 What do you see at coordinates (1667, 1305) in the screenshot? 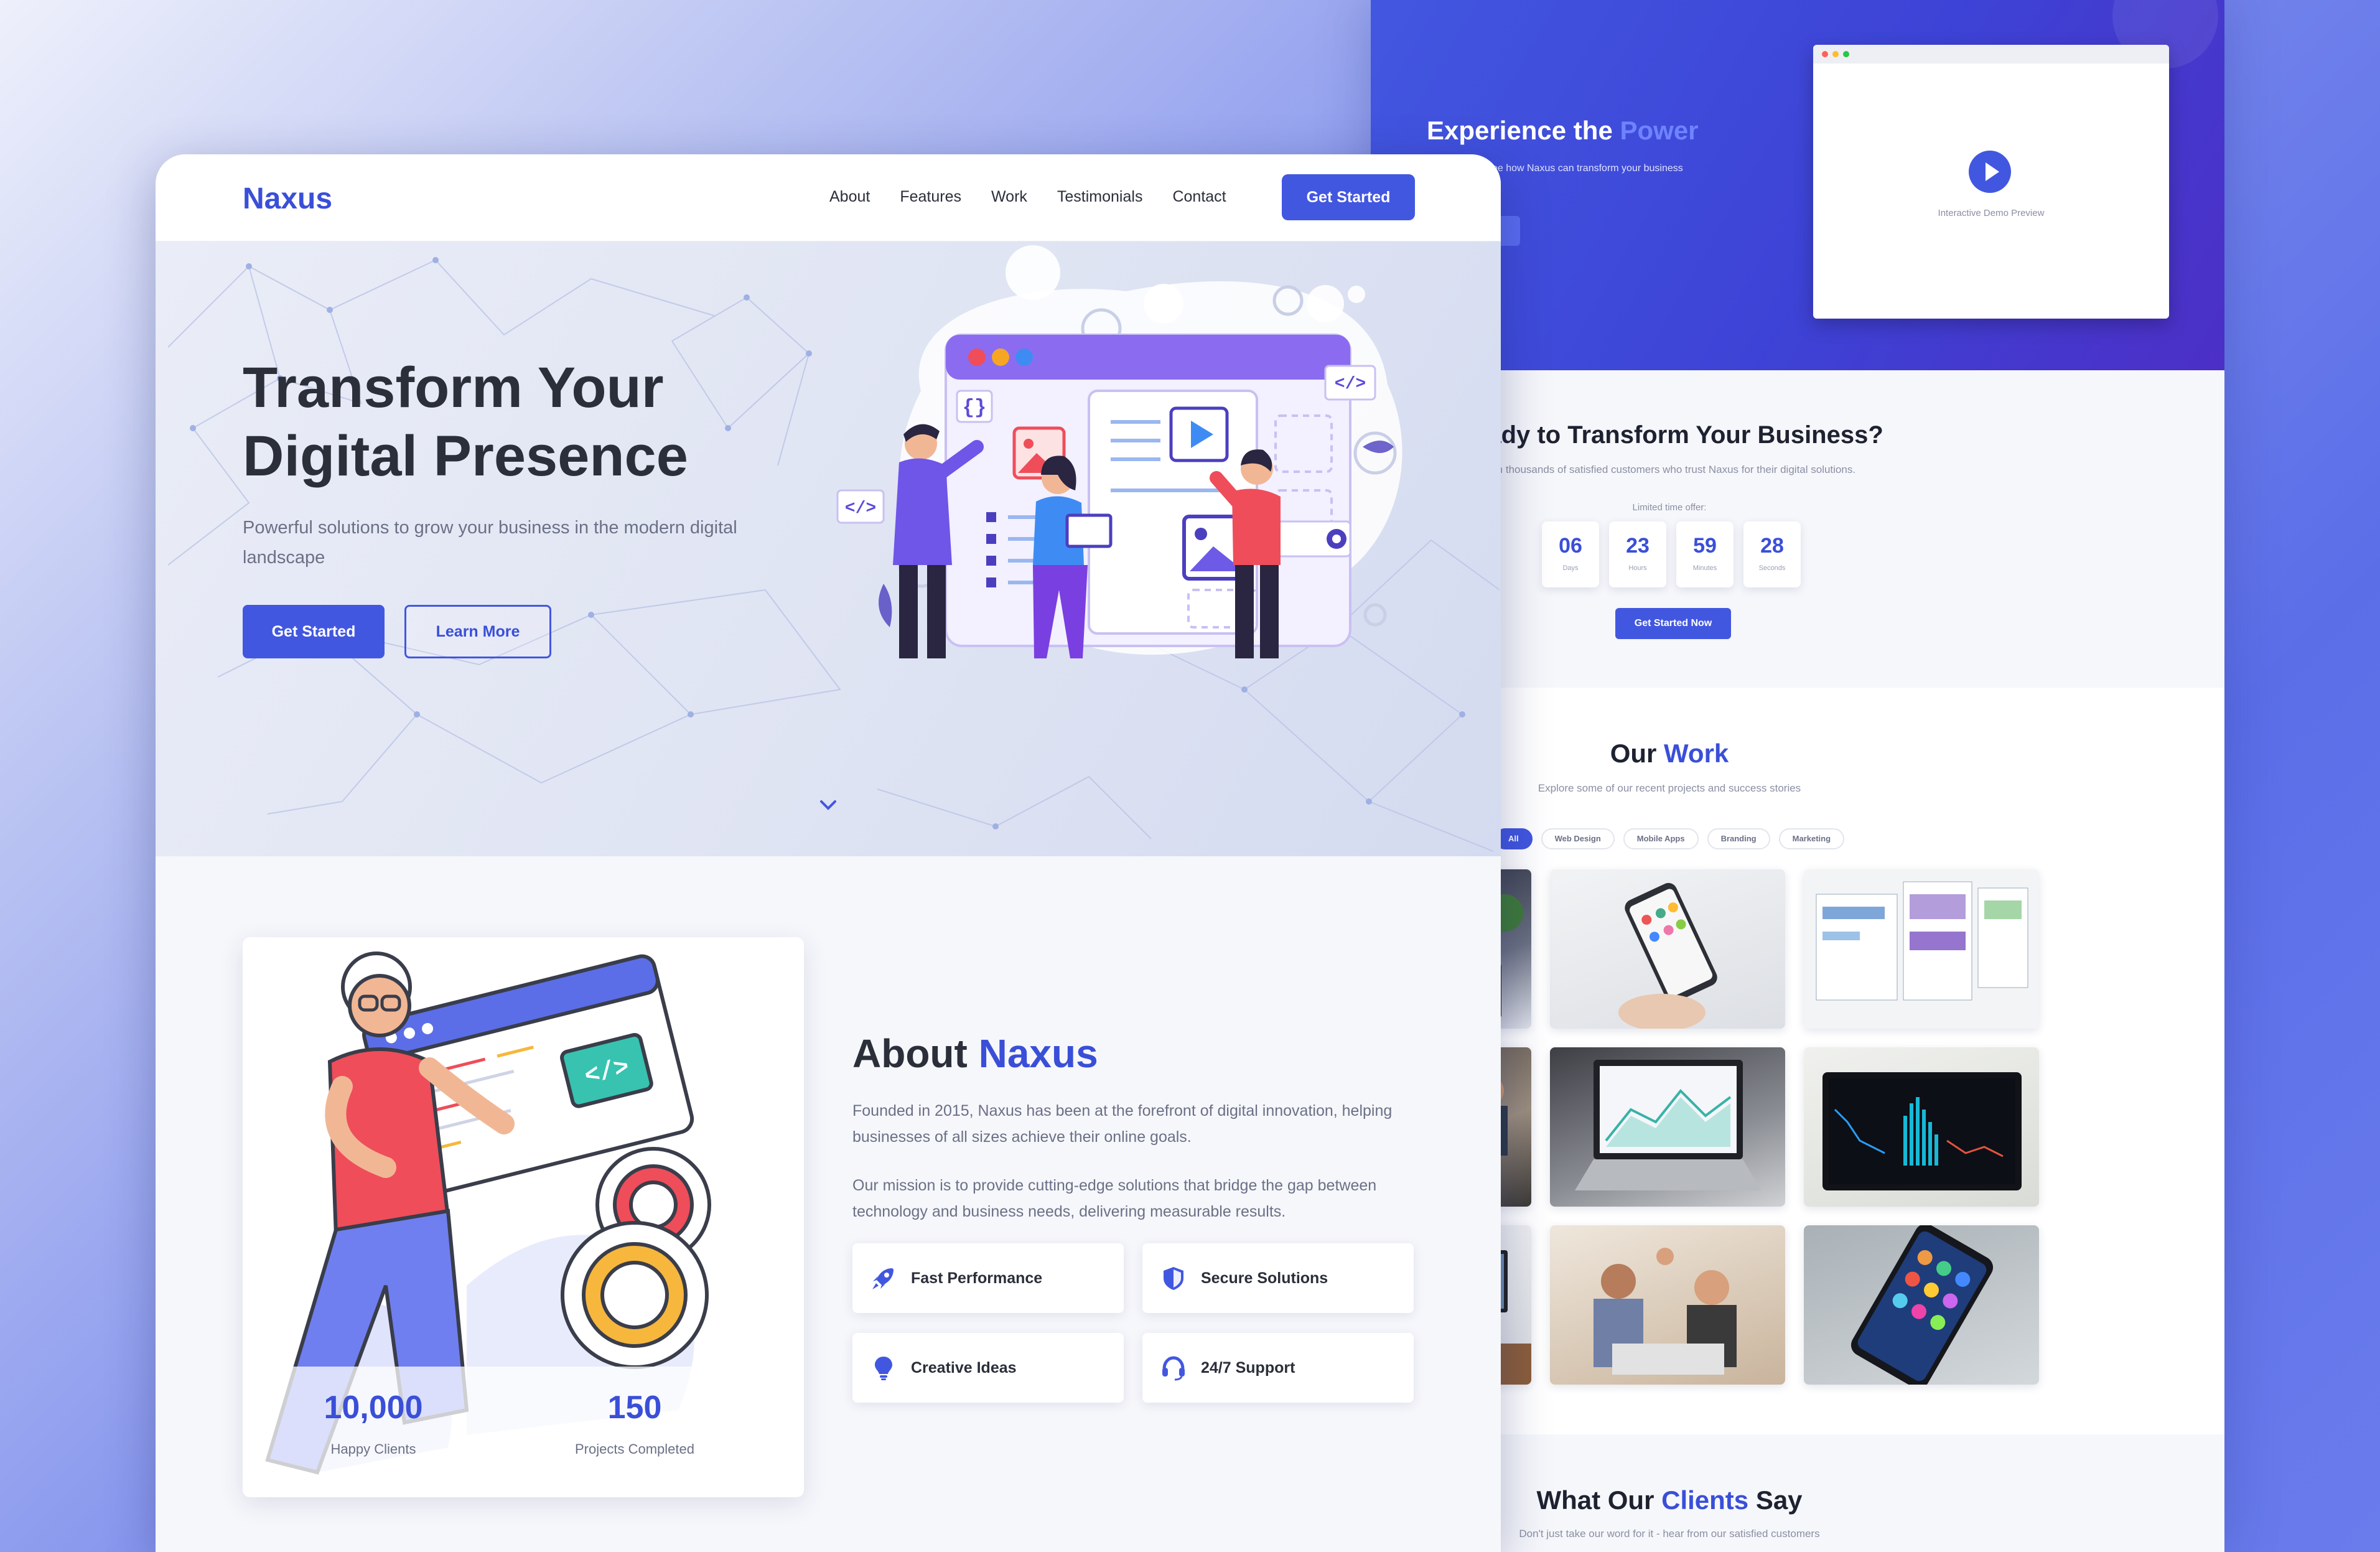
I see `work-item-high-five` at bounding box center [1667, 1305].